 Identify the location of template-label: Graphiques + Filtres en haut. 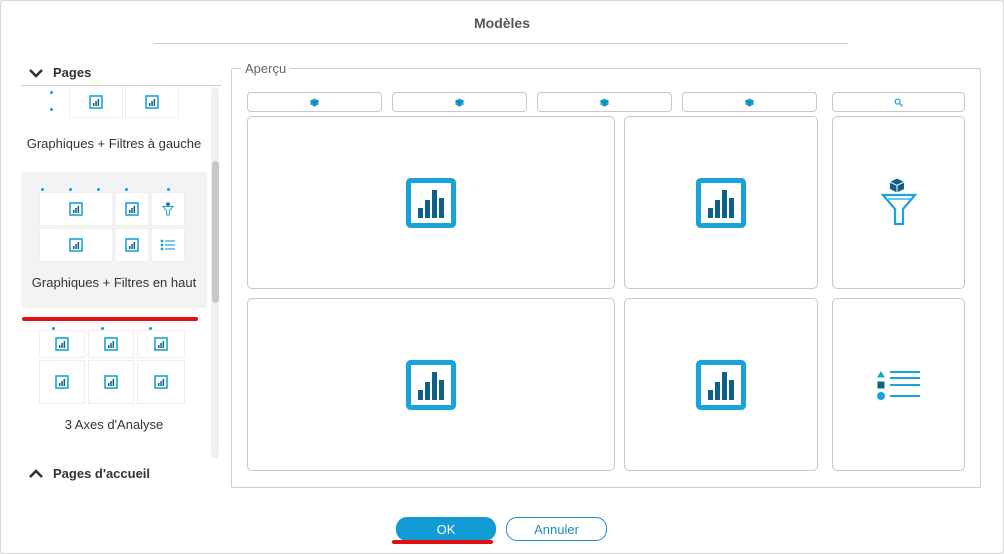
(114, 282).